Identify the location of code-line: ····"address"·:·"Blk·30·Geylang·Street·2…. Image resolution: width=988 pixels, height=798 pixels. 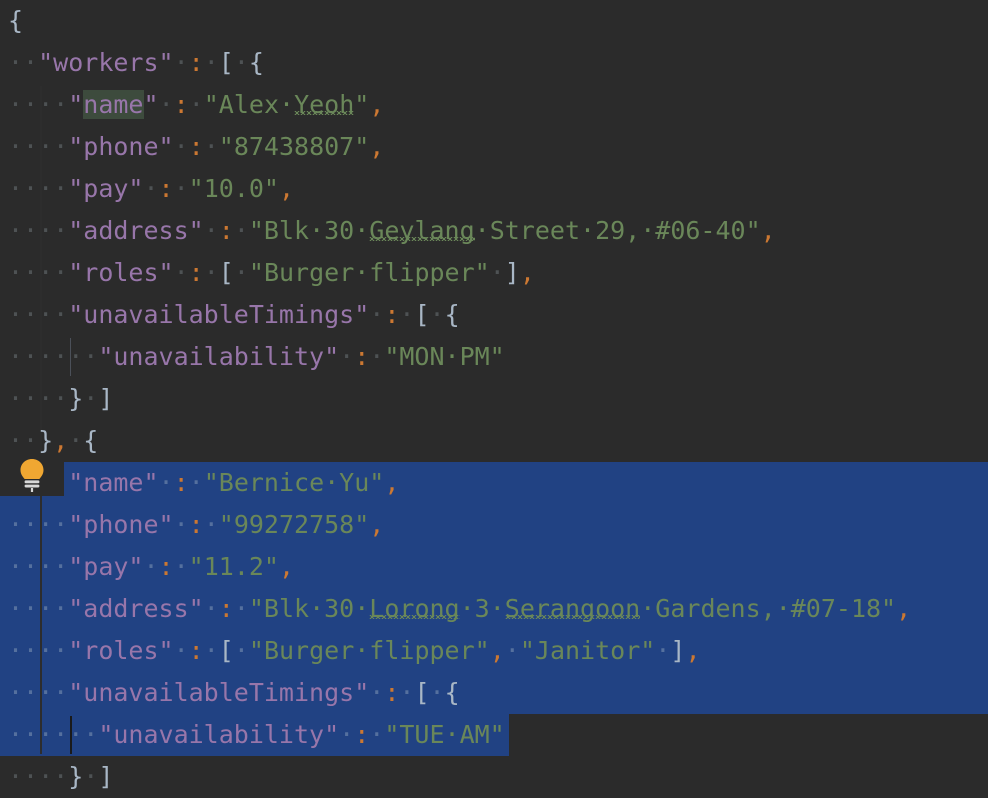
(494, 231).